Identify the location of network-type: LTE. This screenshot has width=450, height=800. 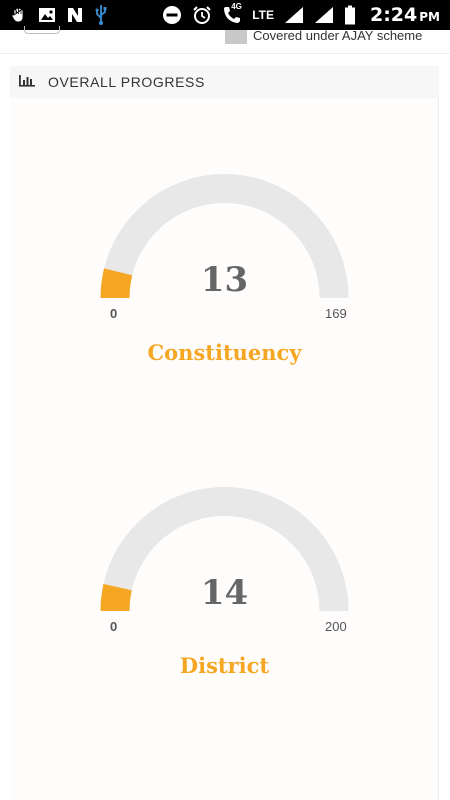
(263, 15).